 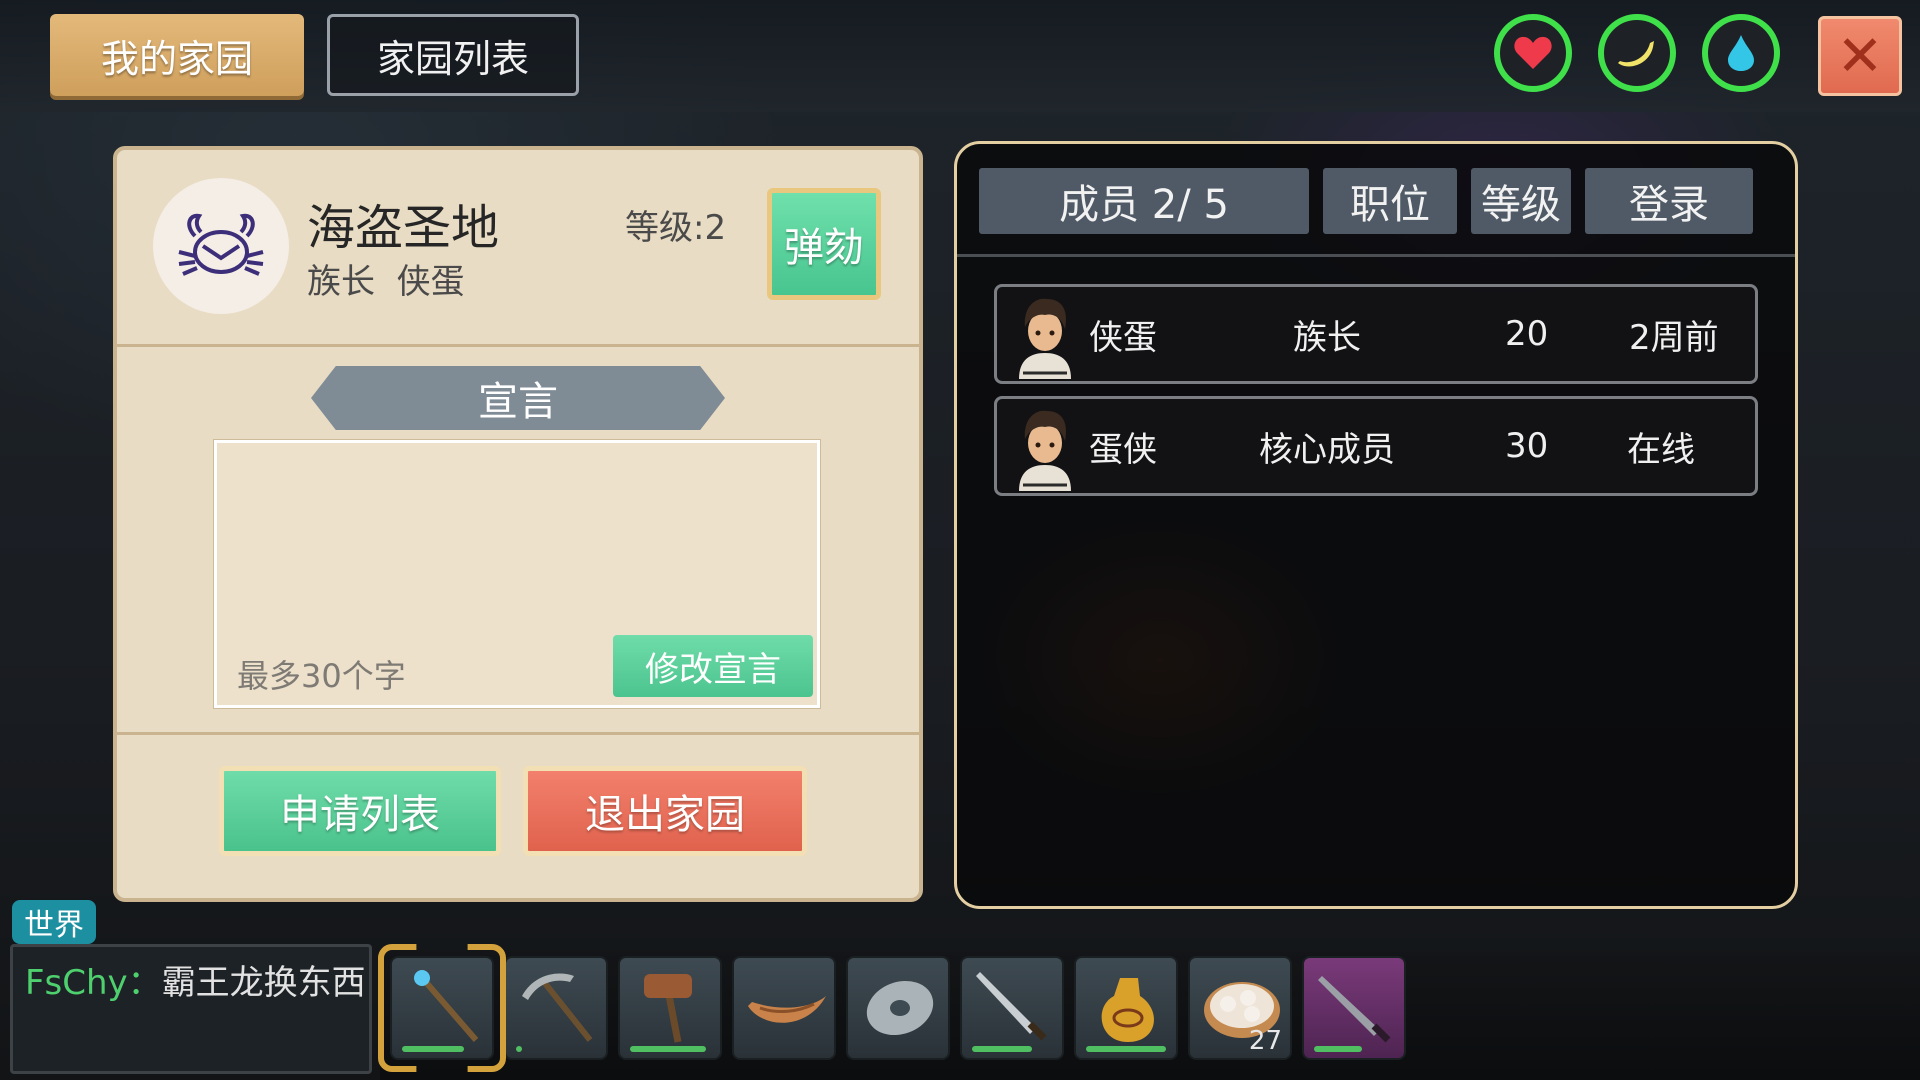 What do you see at coordinates (54, 922) in the screenshot?
I see `chat-channel-tab: 世界` at bounding box center [54, 922].